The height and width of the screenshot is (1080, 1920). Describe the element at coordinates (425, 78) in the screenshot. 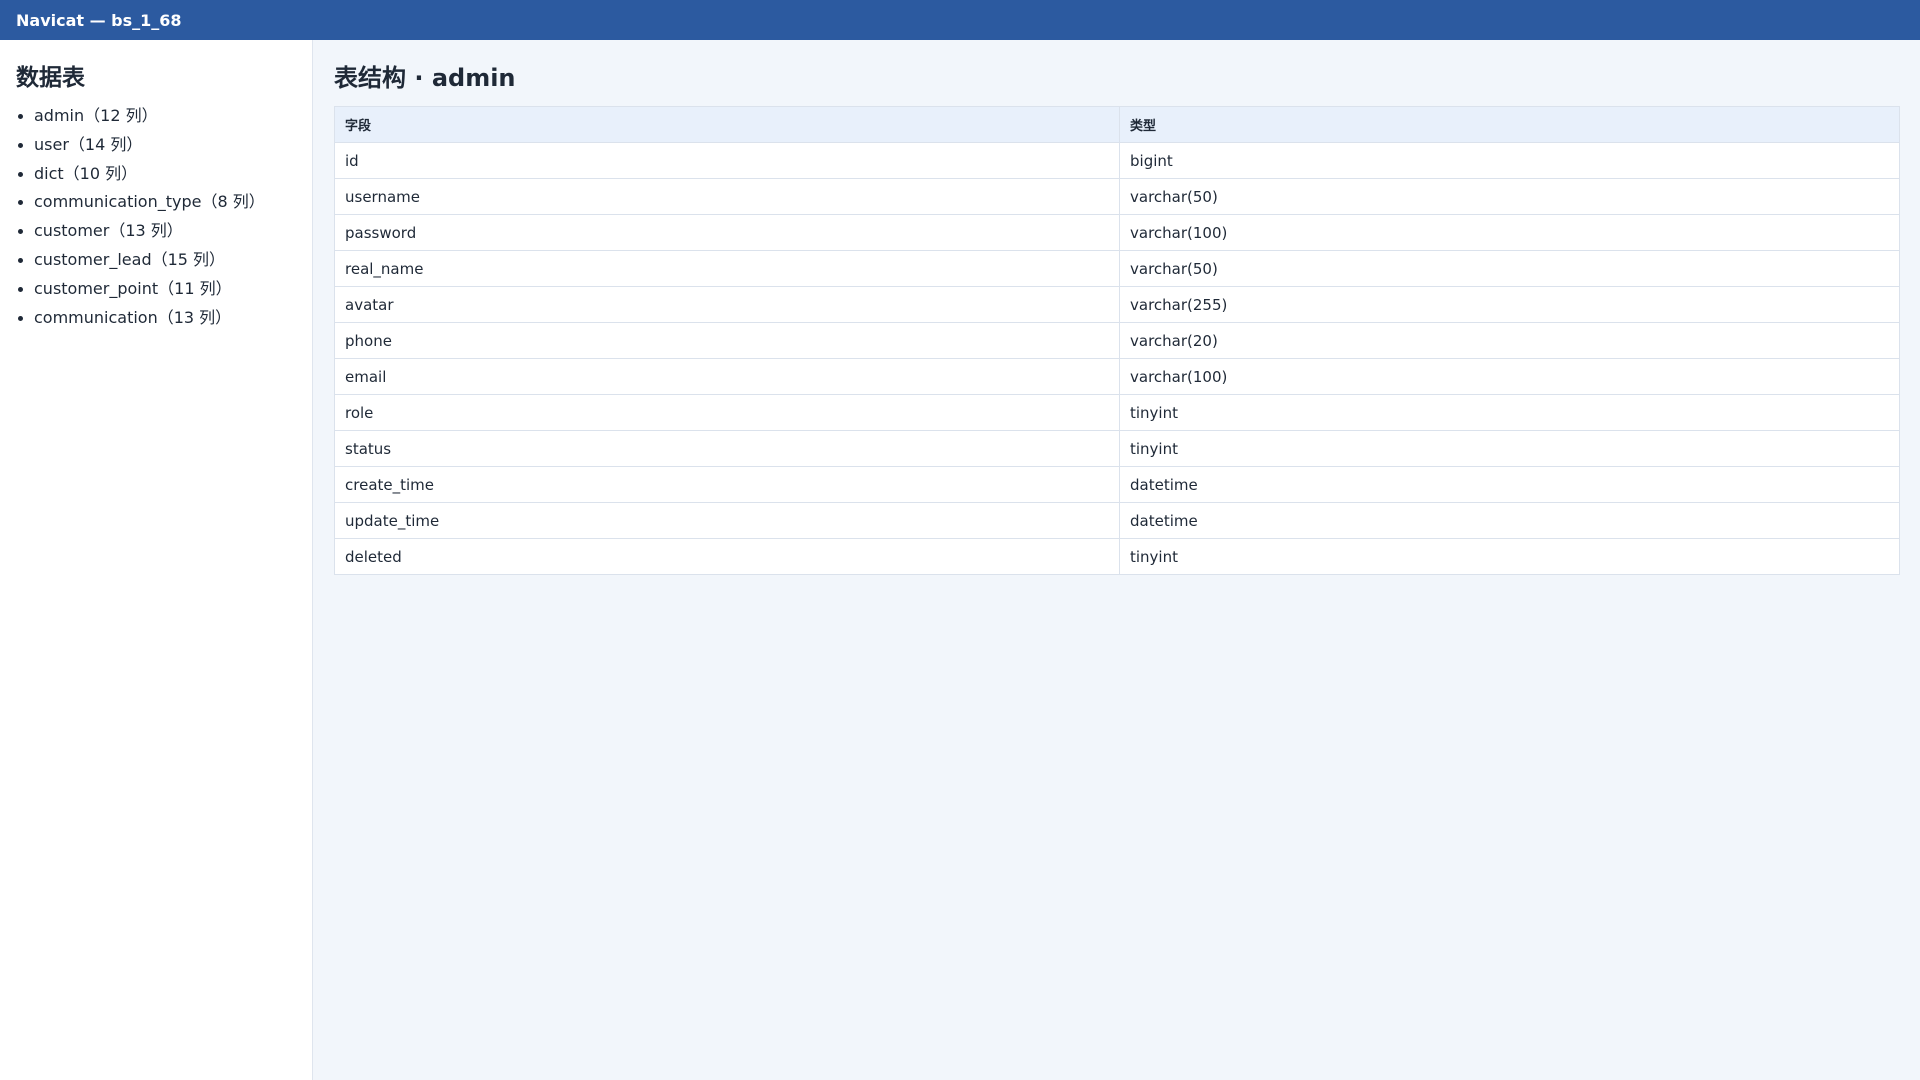

I see `page-title: 表结构 · admin` at that location.